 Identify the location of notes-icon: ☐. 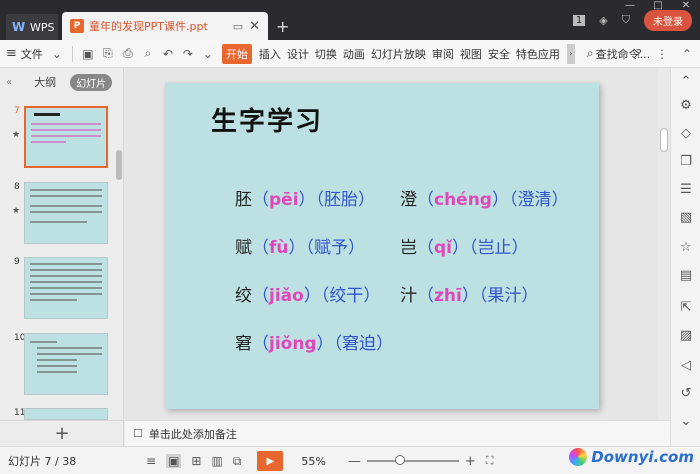
(138, 433).